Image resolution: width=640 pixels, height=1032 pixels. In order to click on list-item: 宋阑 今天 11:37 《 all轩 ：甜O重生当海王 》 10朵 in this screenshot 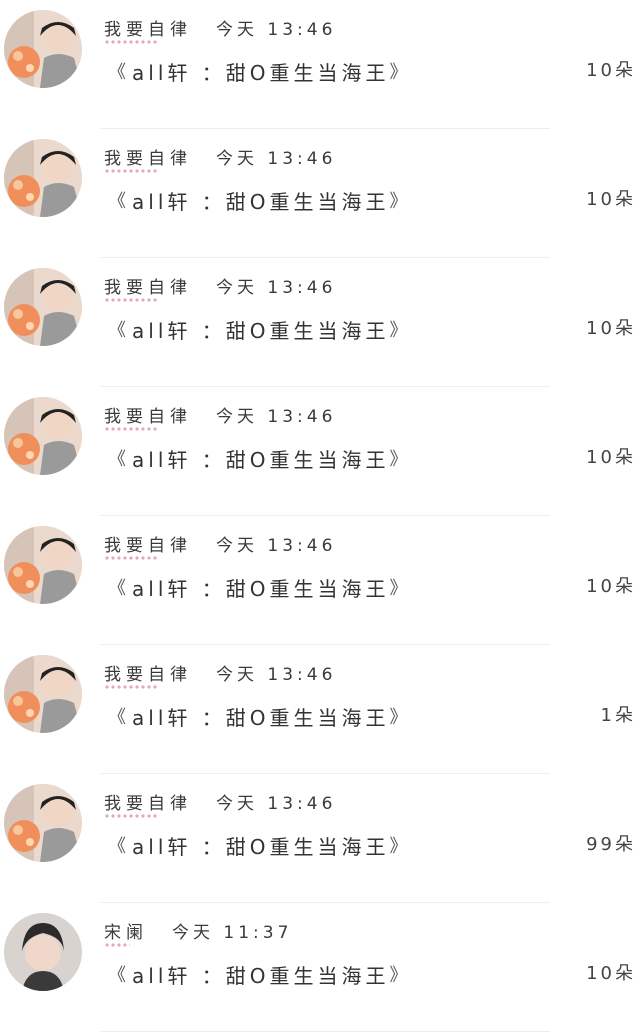, I will do `click(320, 967)`.